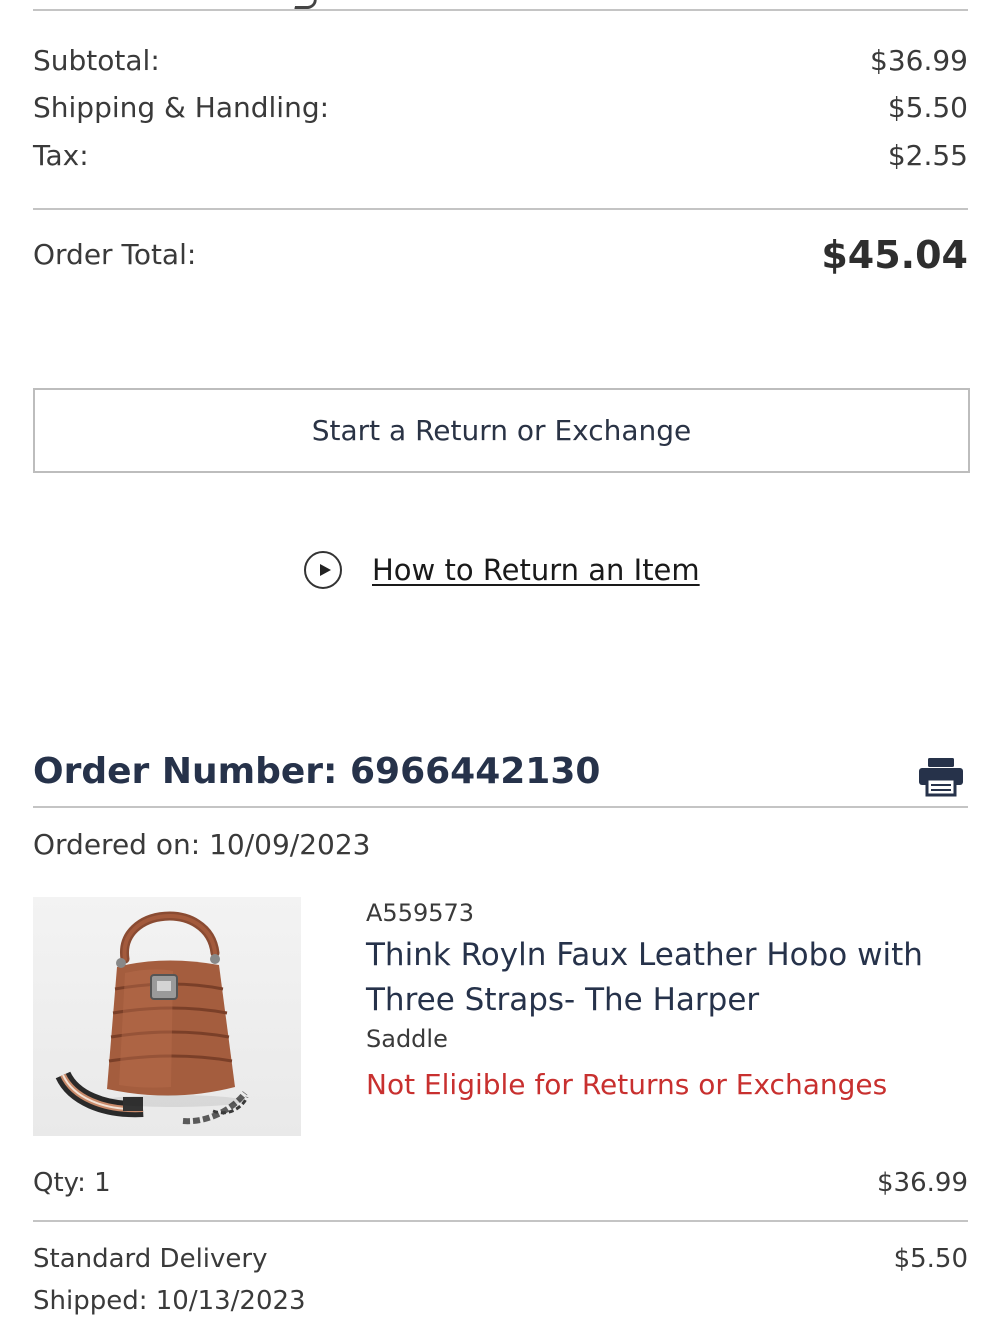 The image size is (1000, 1333). Describe the element at coordinates (941, 777) in the screenshot. I see `printer-icon` at that location.